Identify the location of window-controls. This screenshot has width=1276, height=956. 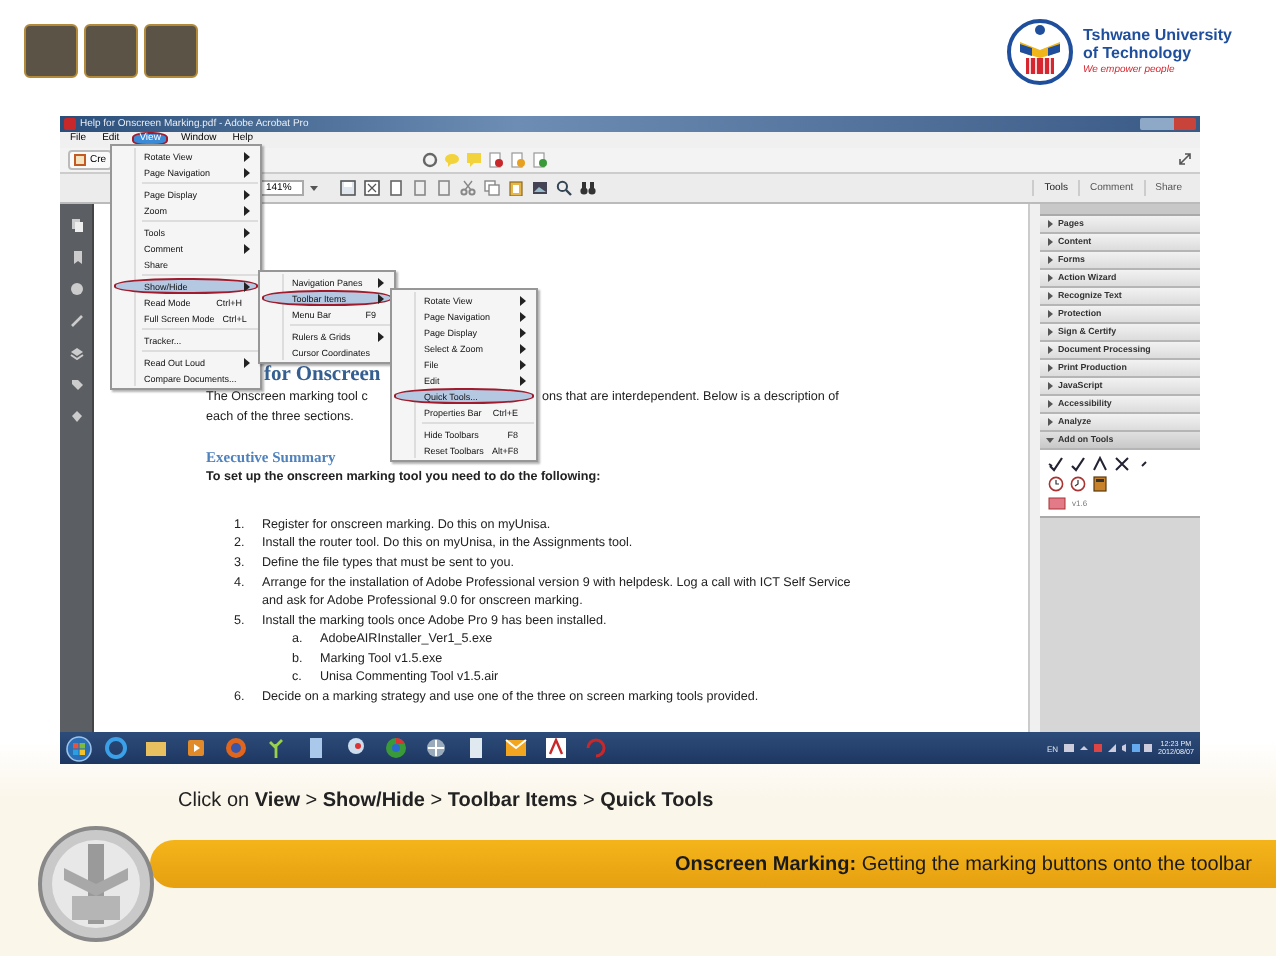
(1168, 123).